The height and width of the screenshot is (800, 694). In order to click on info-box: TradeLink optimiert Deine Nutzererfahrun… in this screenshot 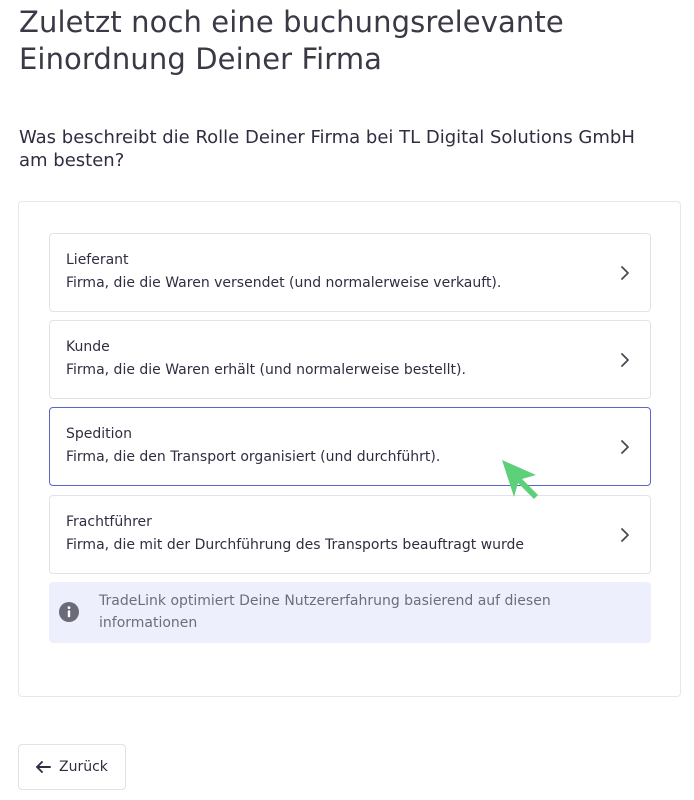, I will do `click(350, 612)`.